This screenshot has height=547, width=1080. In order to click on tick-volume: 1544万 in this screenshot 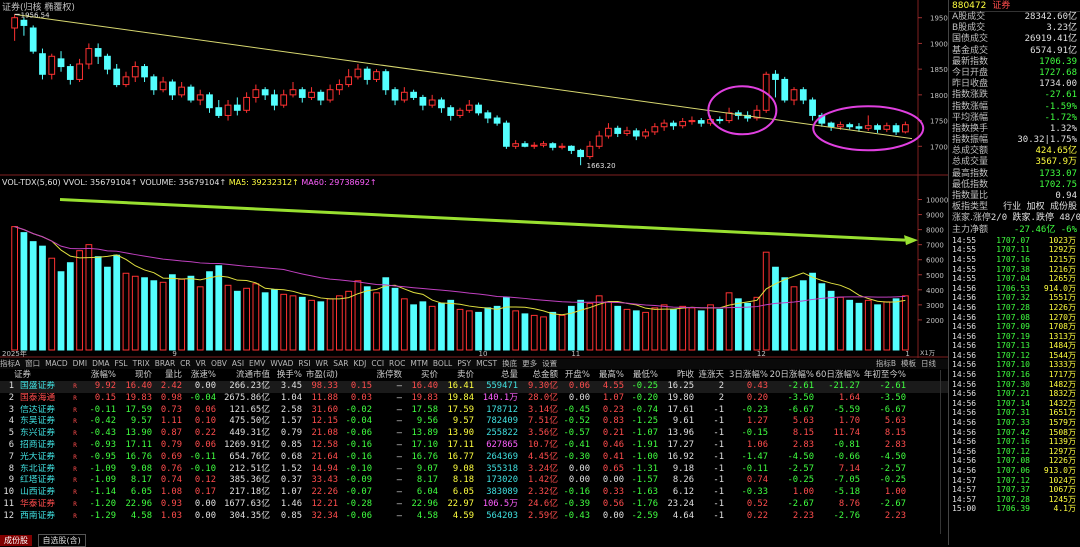, I will do `click(1062, 355)`.